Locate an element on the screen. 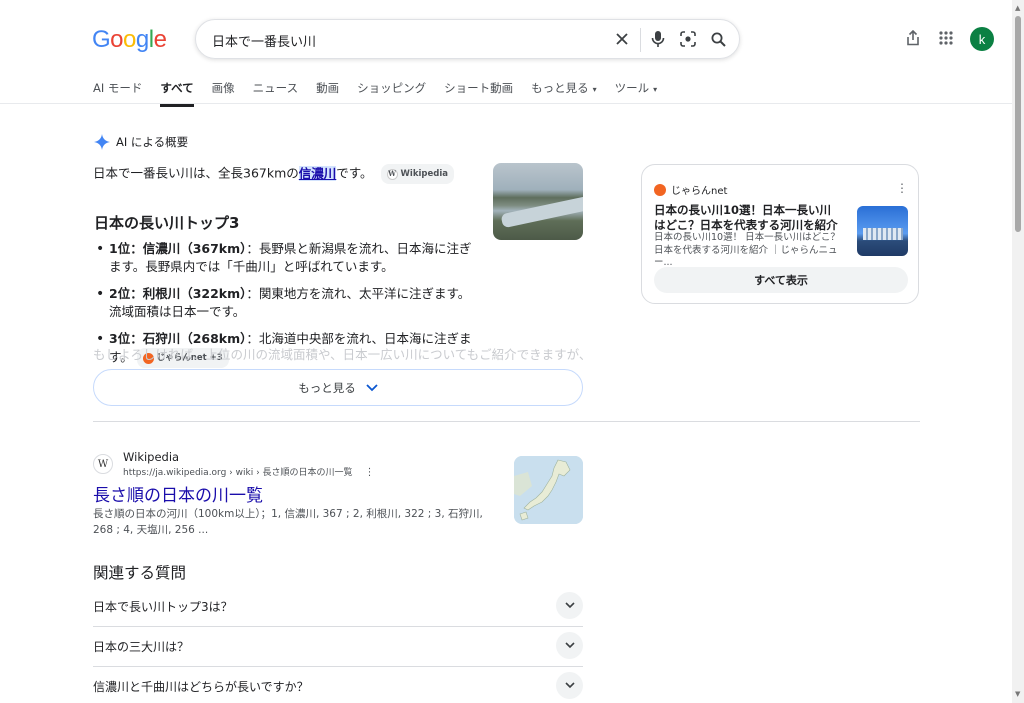 Image resolution: width=1024 pixels, height=703 pixels. river-photo is located at coordinates (538, 201).